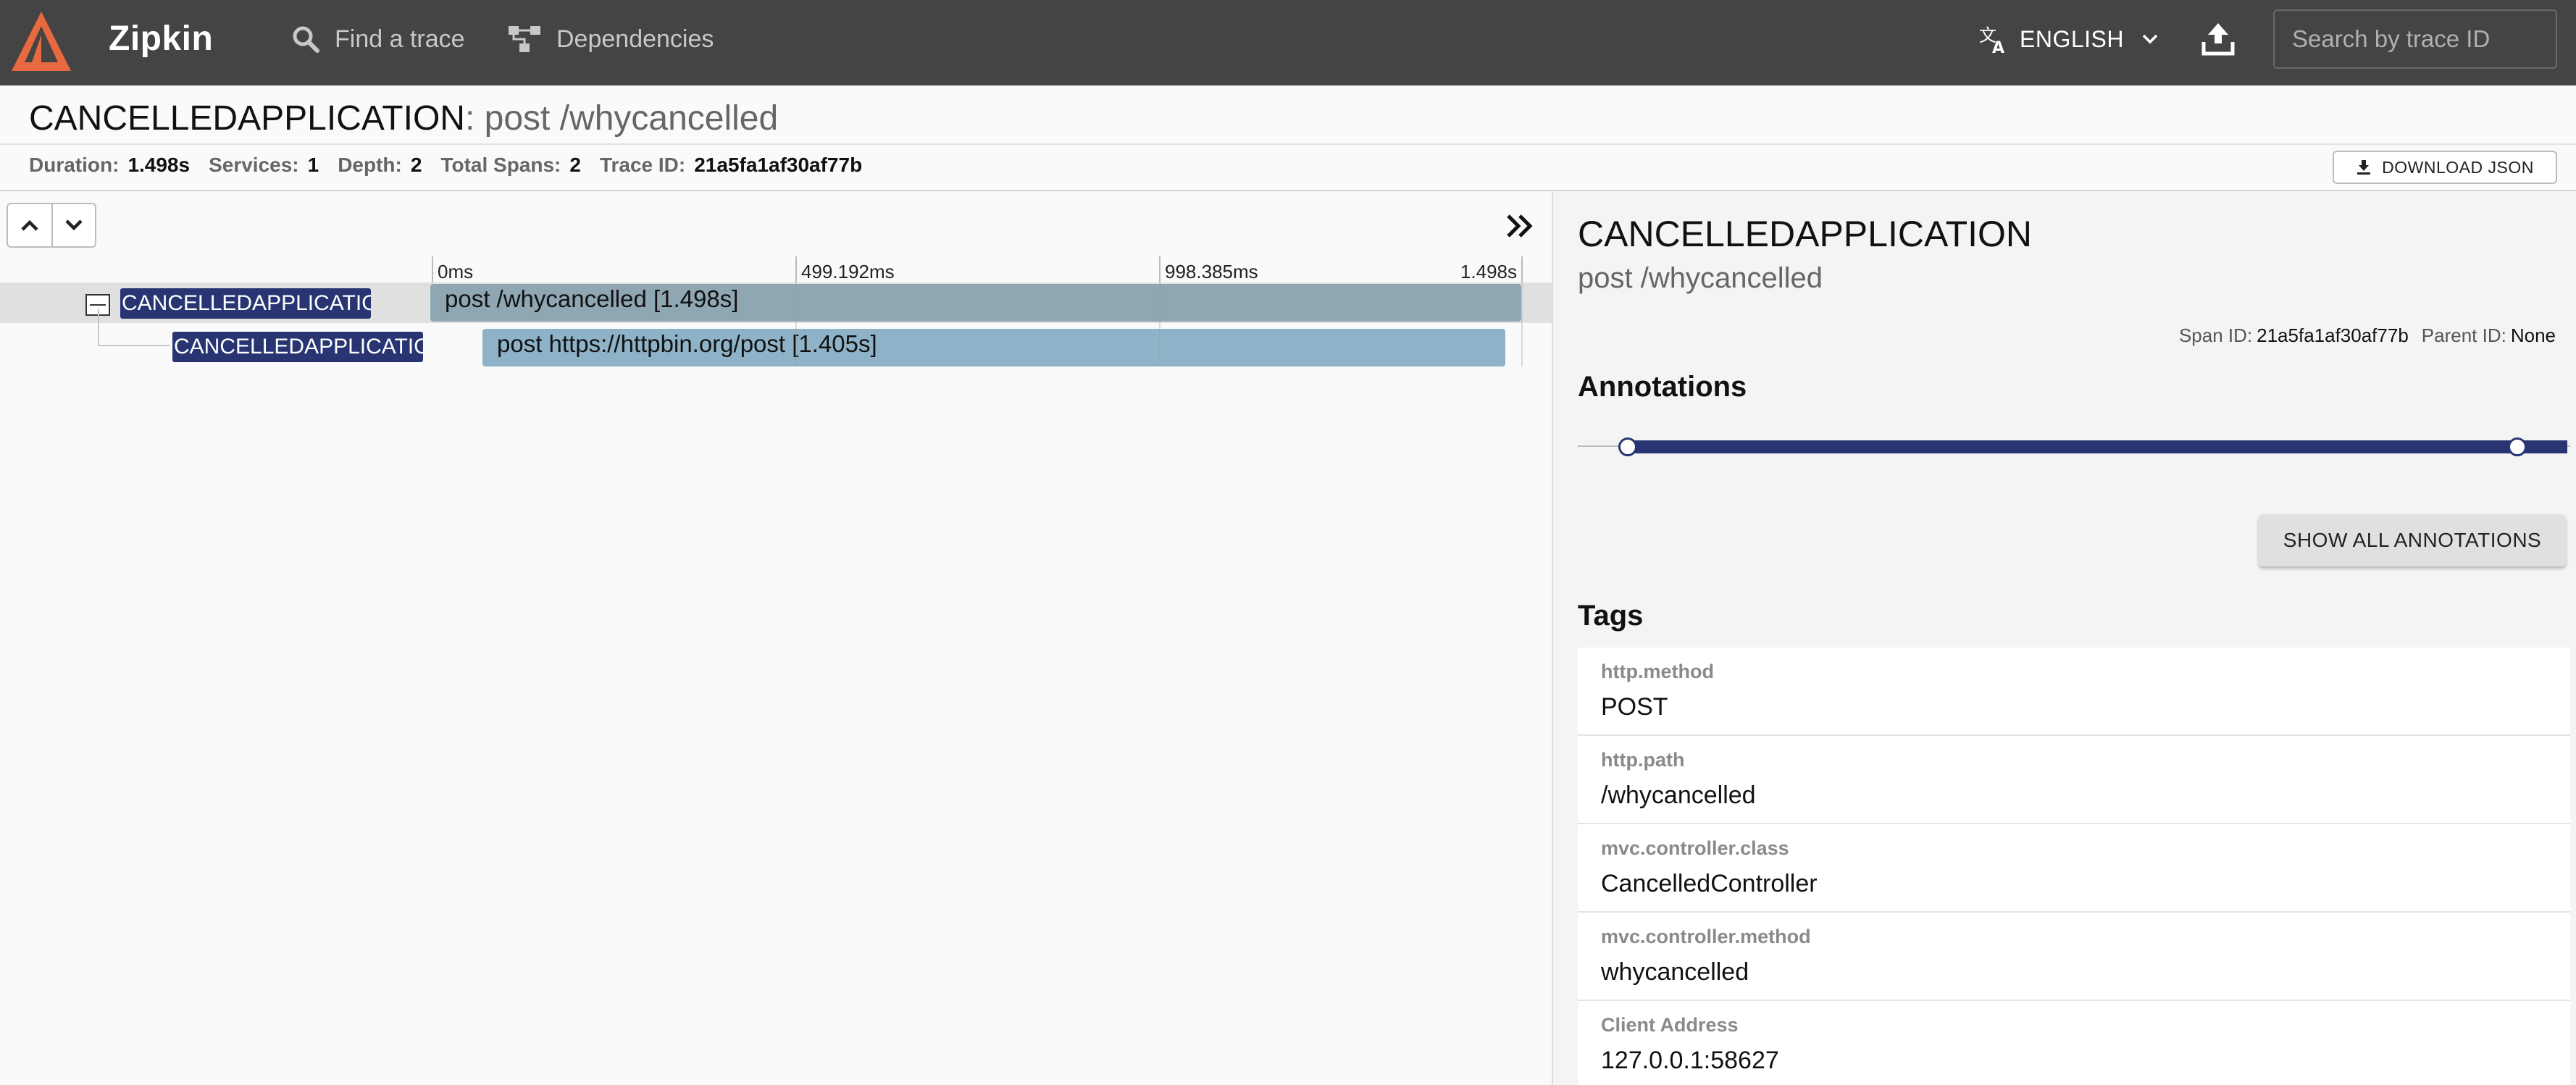 The width and height of the screenshot is (2576, 1085). Describe the element at coordinates (1678, 795) in the screenshot. I see `tag-value: /whycancelled` at that location.